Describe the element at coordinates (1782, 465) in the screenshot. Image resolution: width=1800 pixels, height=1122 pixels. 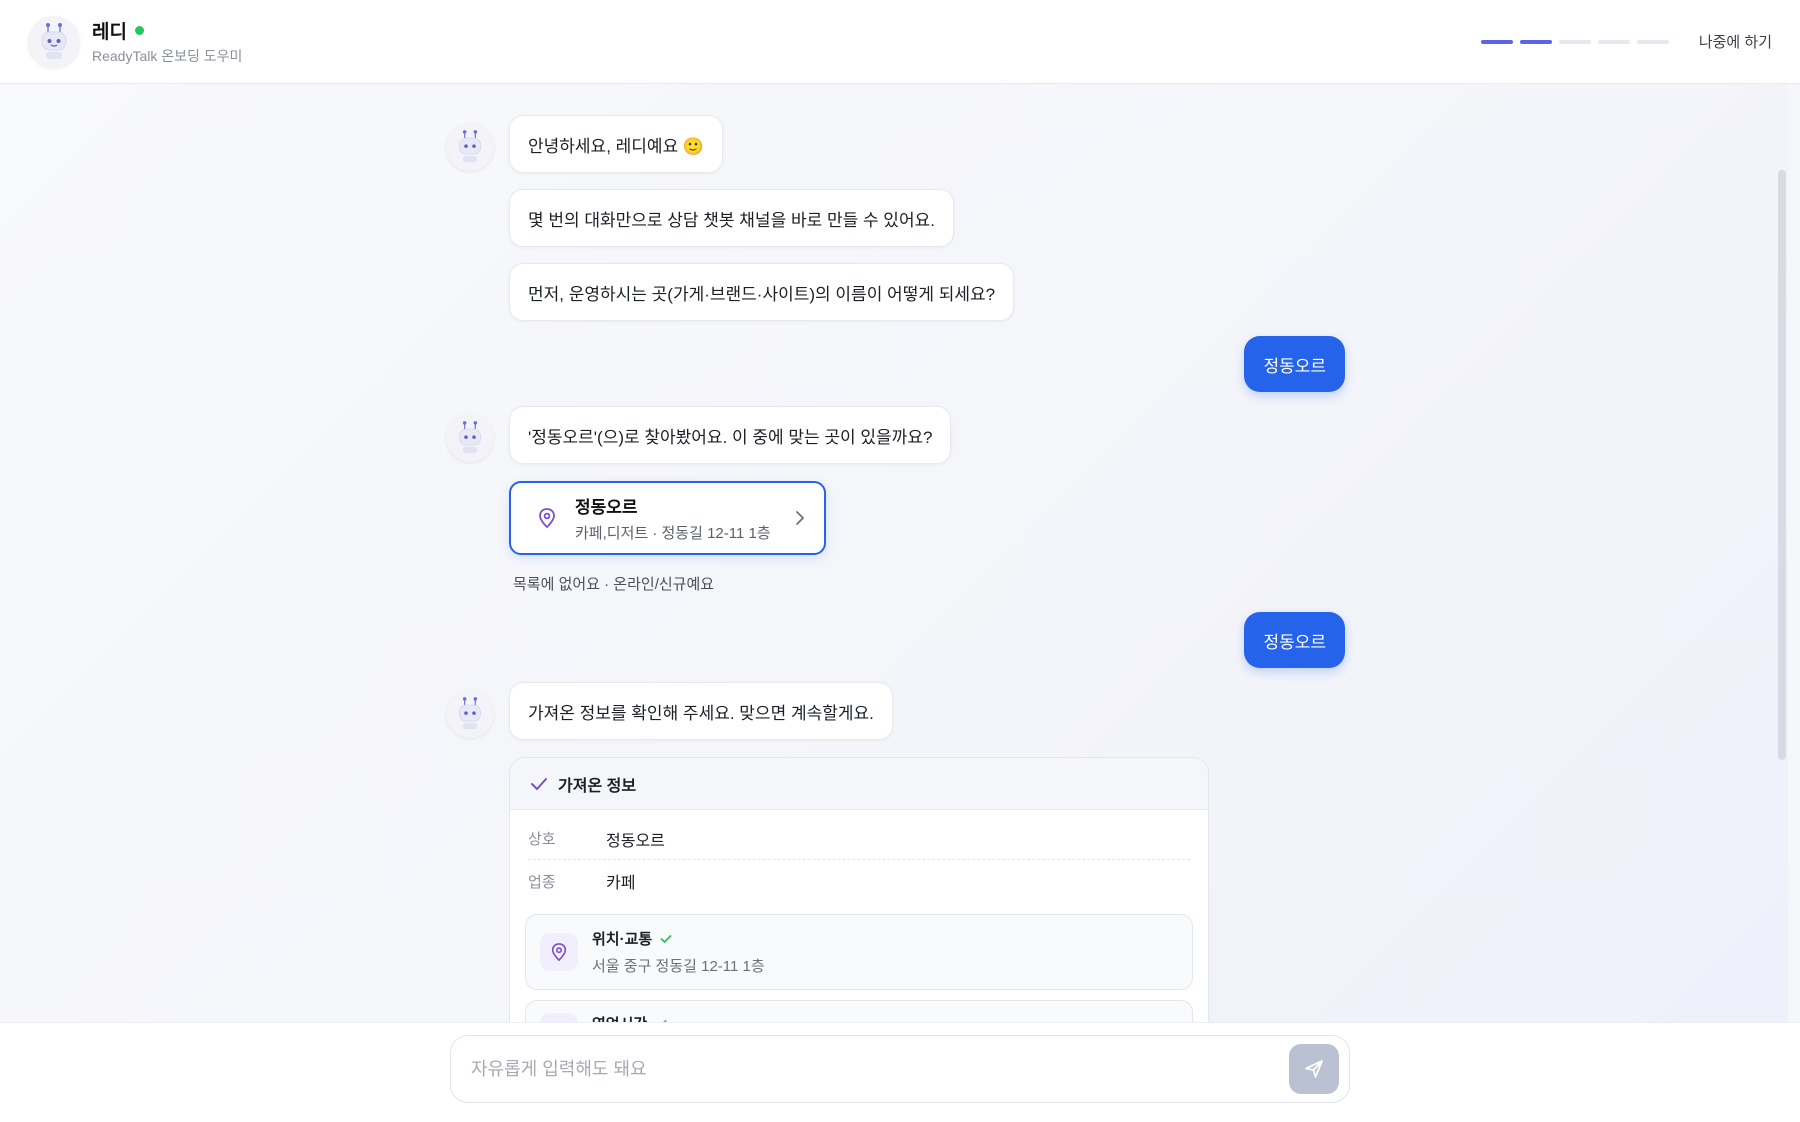
I see `chat-scrollbar` at that location.